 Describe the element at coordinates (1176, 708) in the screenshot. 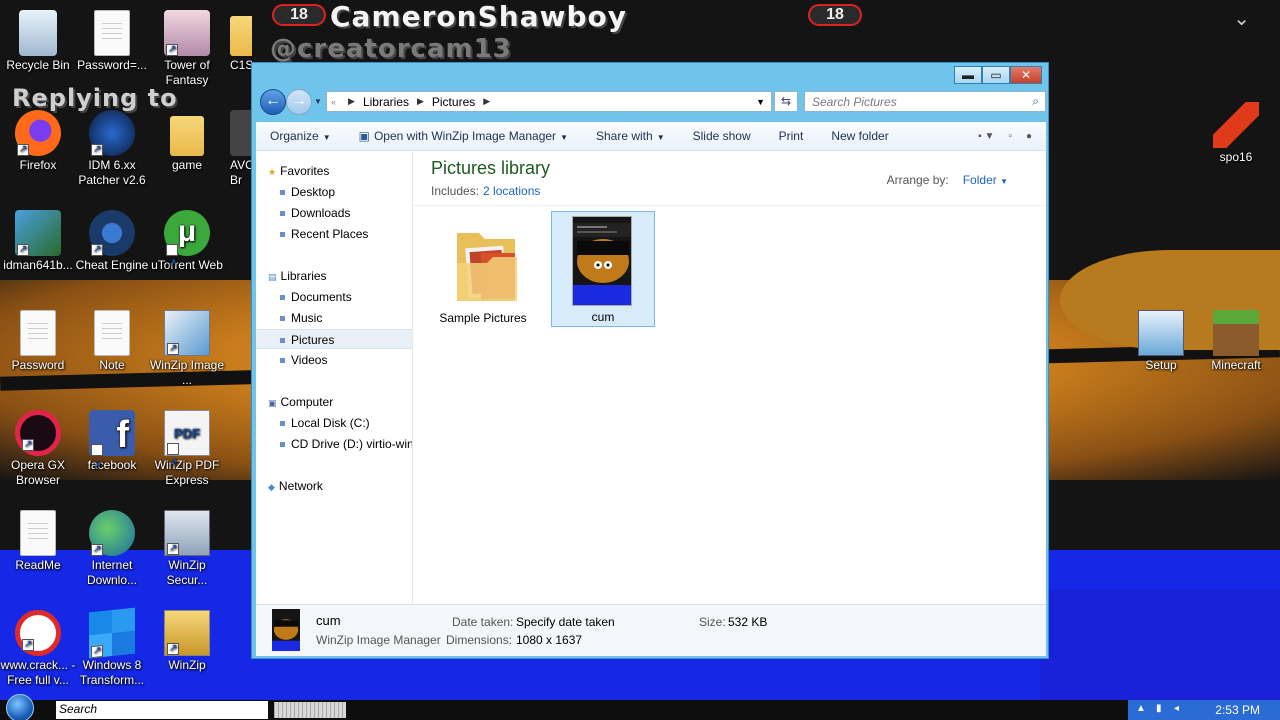

I see `volume-icon: ◂` at that location.